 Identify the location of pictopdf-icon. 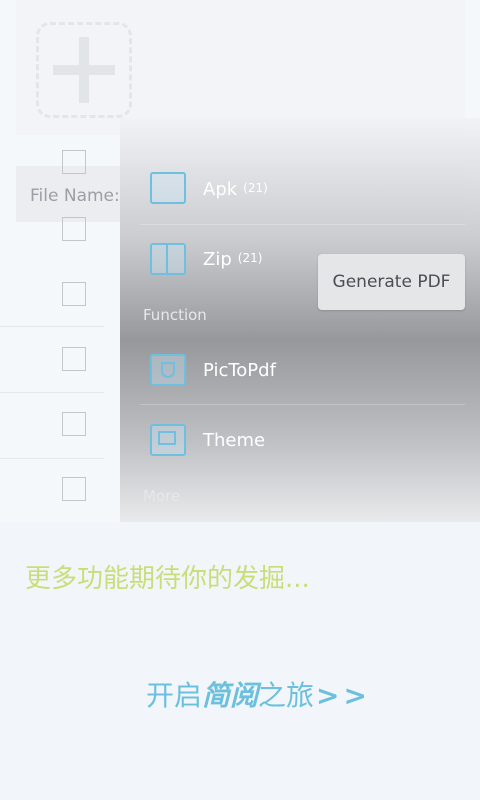
(168, 370).